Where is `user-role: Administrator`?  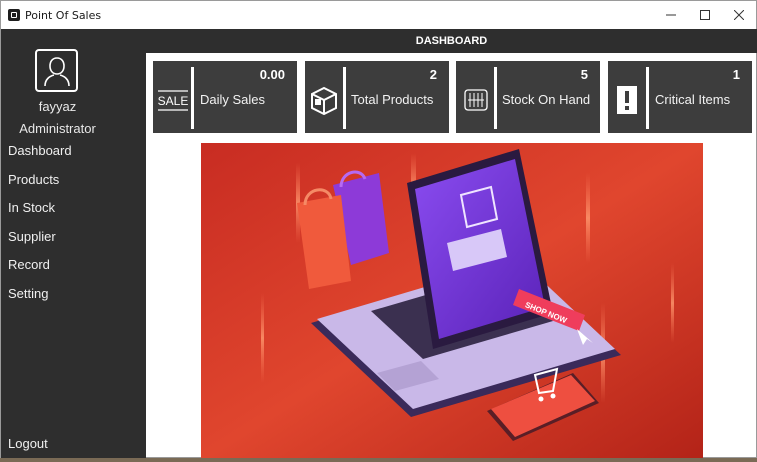 user-role: Administrator is located at coordinates (57, 128).